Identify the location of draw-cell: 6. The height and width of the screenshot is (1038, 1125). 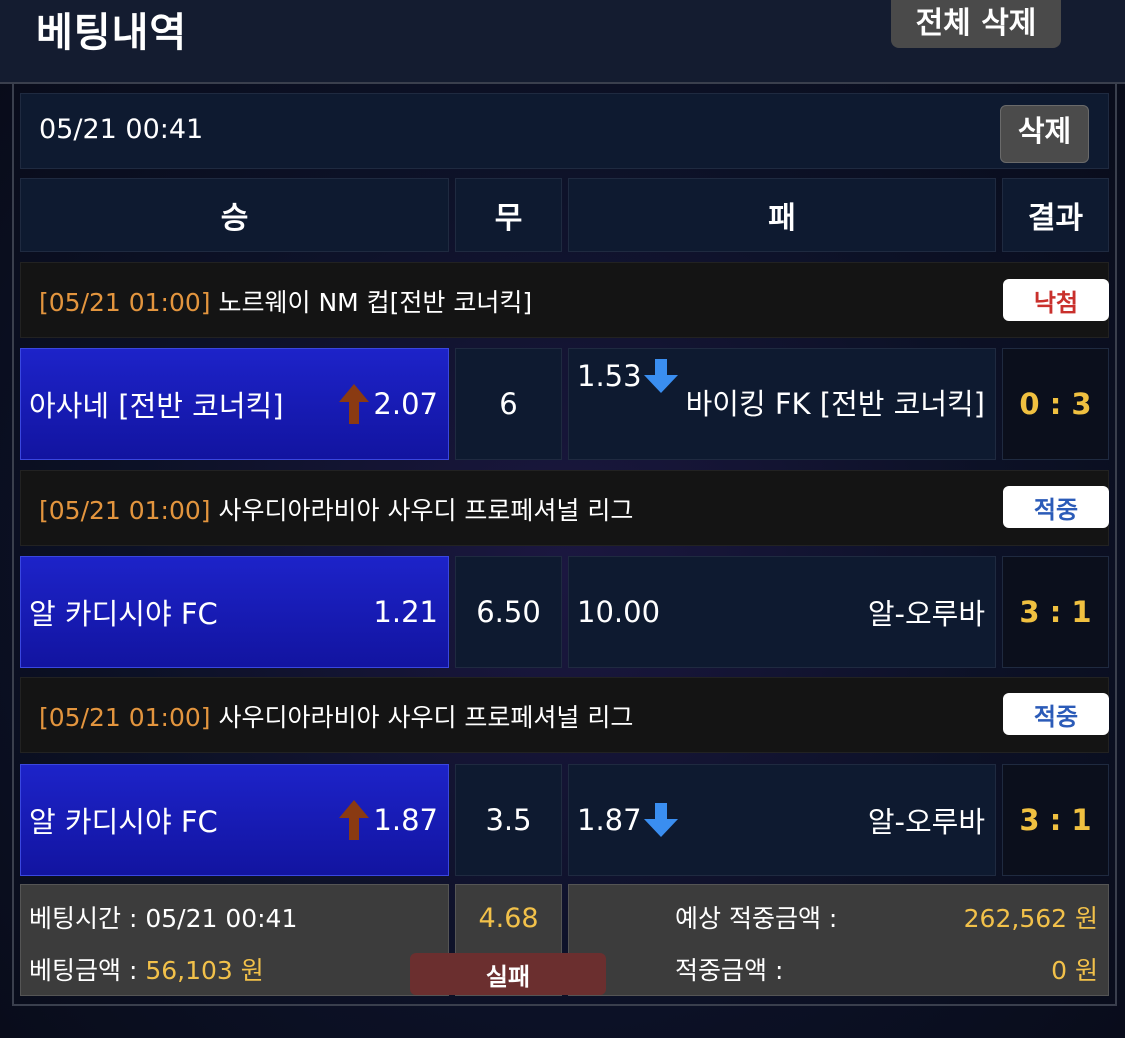
(508, 404).